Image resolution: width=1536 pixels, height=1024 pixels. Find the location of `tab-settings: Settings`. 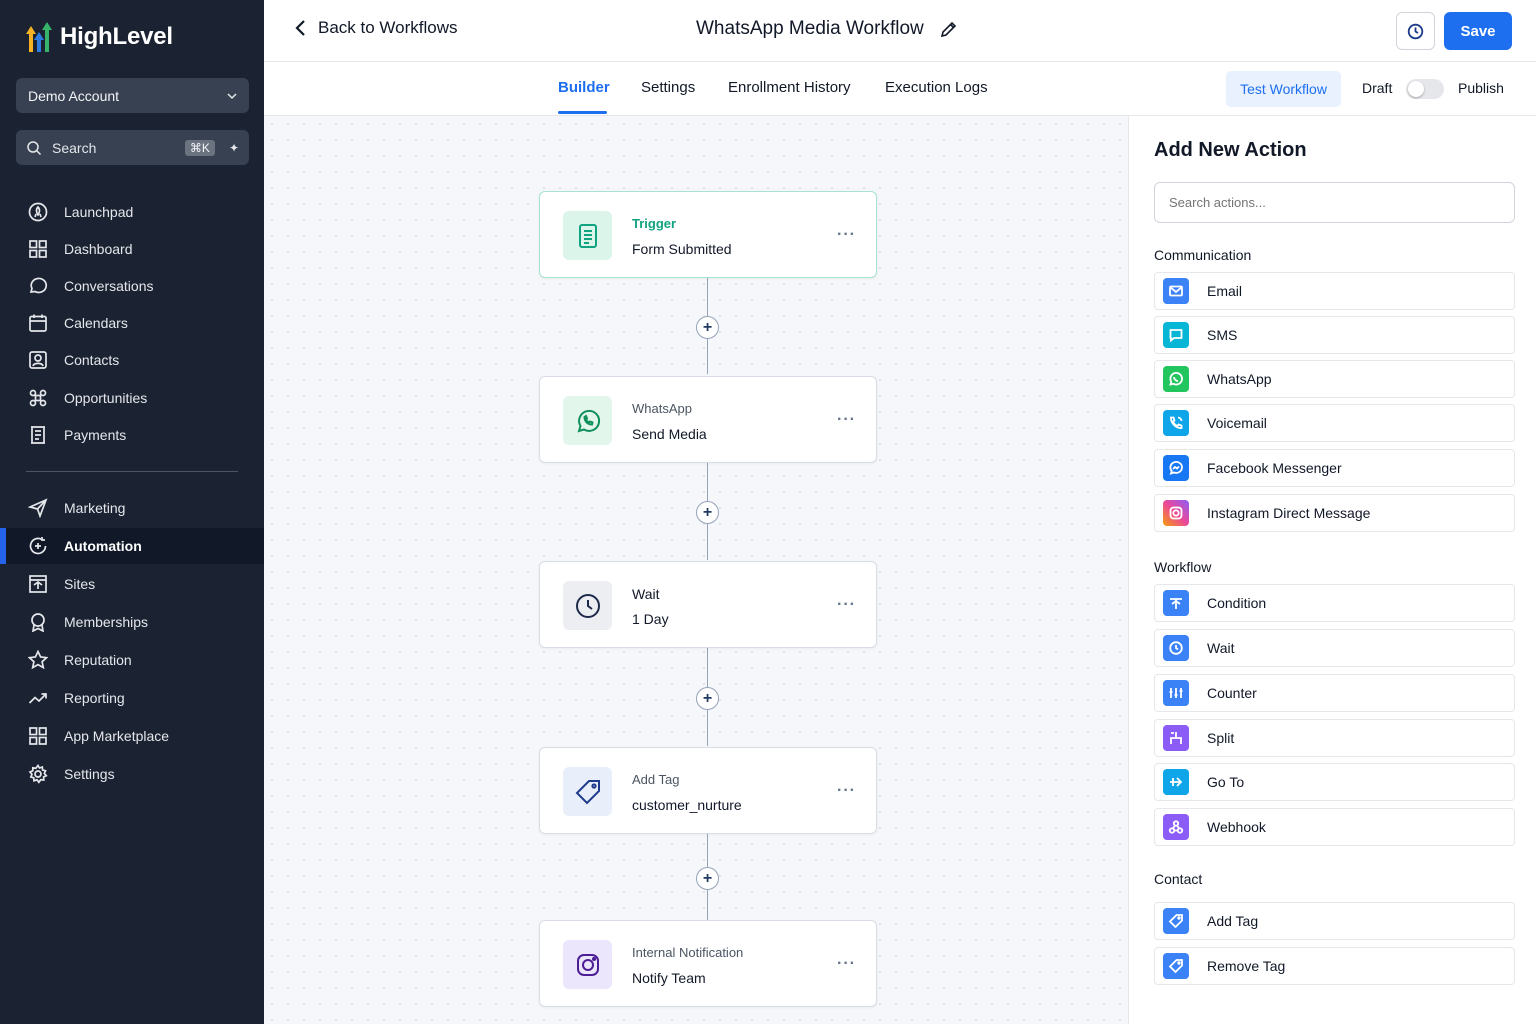

tab-settings: Settings is located at coordinates (668, 87).